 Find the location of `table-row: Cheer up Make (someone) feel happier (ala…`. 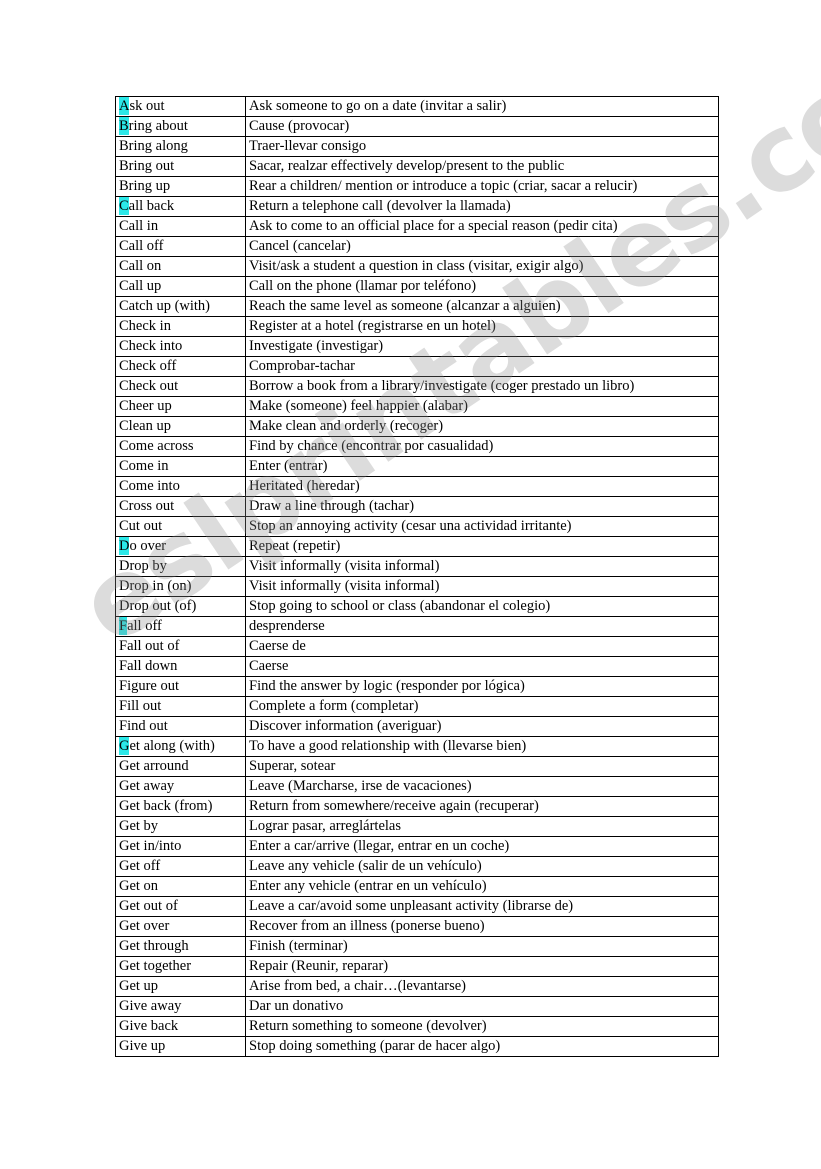

table-row: Cheer up Make (someone) feel happier (ala… is located at coordinates (417, 406).